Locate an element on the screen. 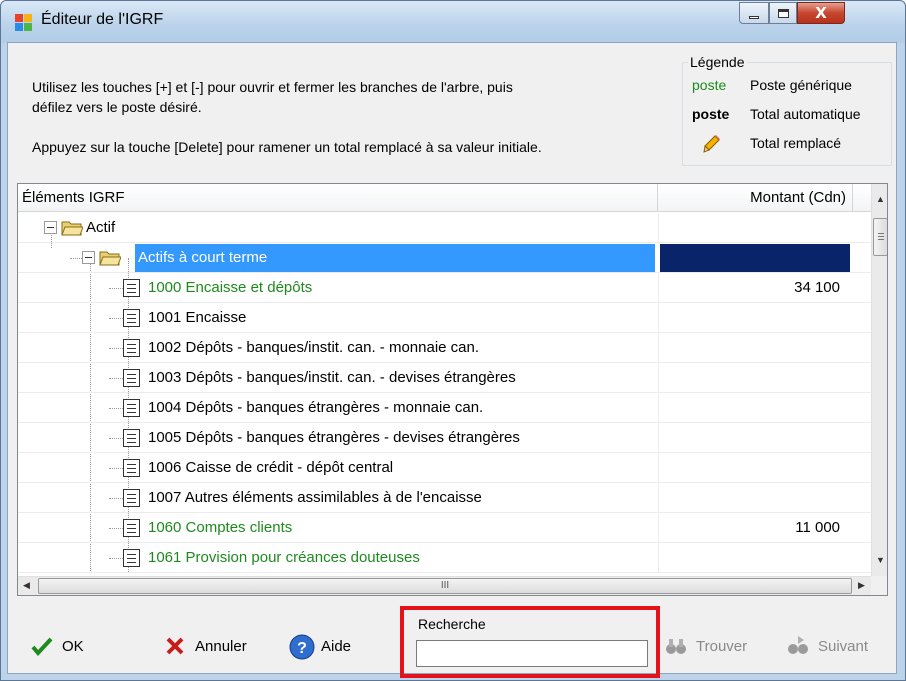 Image resolution: width=906 pixels, height=681 pixels. pencil-icon is located at coordinates (721, 143).